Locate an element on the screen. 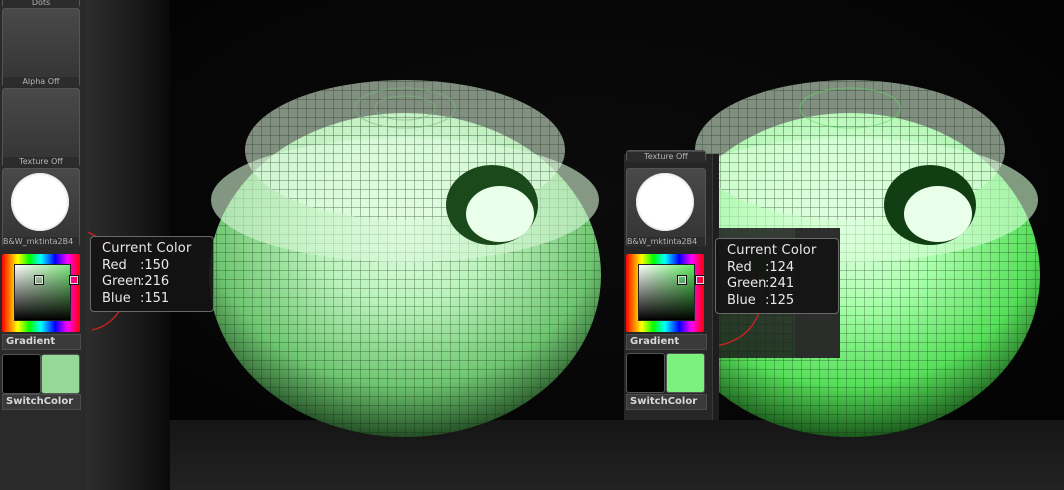 This screenshot has height=490, width=1064. current-color-tooltip-left: Current Color Red :150 Green:216 Blue :151 is located at coordinates (152, 274).